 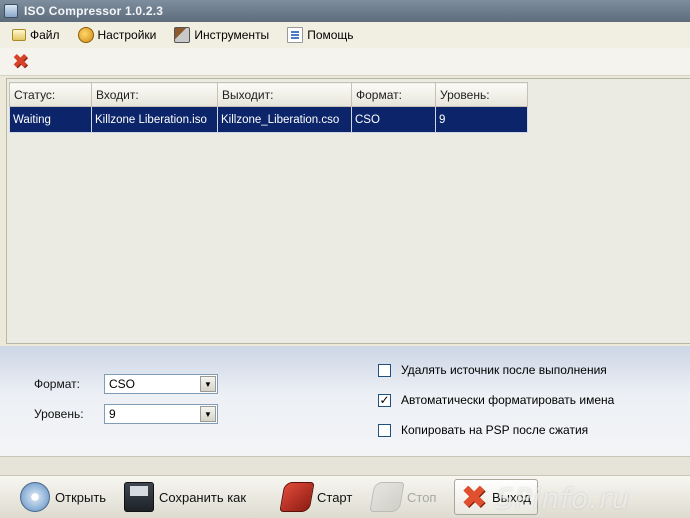 What do you see at coordinates (203, 497) in the screenshot?
I see `save-as-button-label: Сохранить как` at bounding box center [203, 497].